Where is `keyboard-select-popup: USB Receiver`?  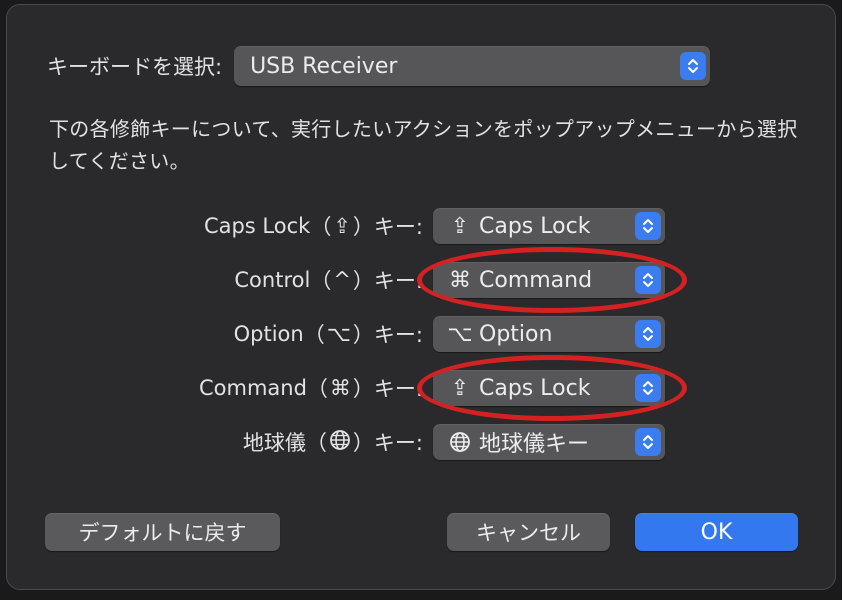
keyboard-select-popup: USB Receiver is located at coordinates (472, 66).